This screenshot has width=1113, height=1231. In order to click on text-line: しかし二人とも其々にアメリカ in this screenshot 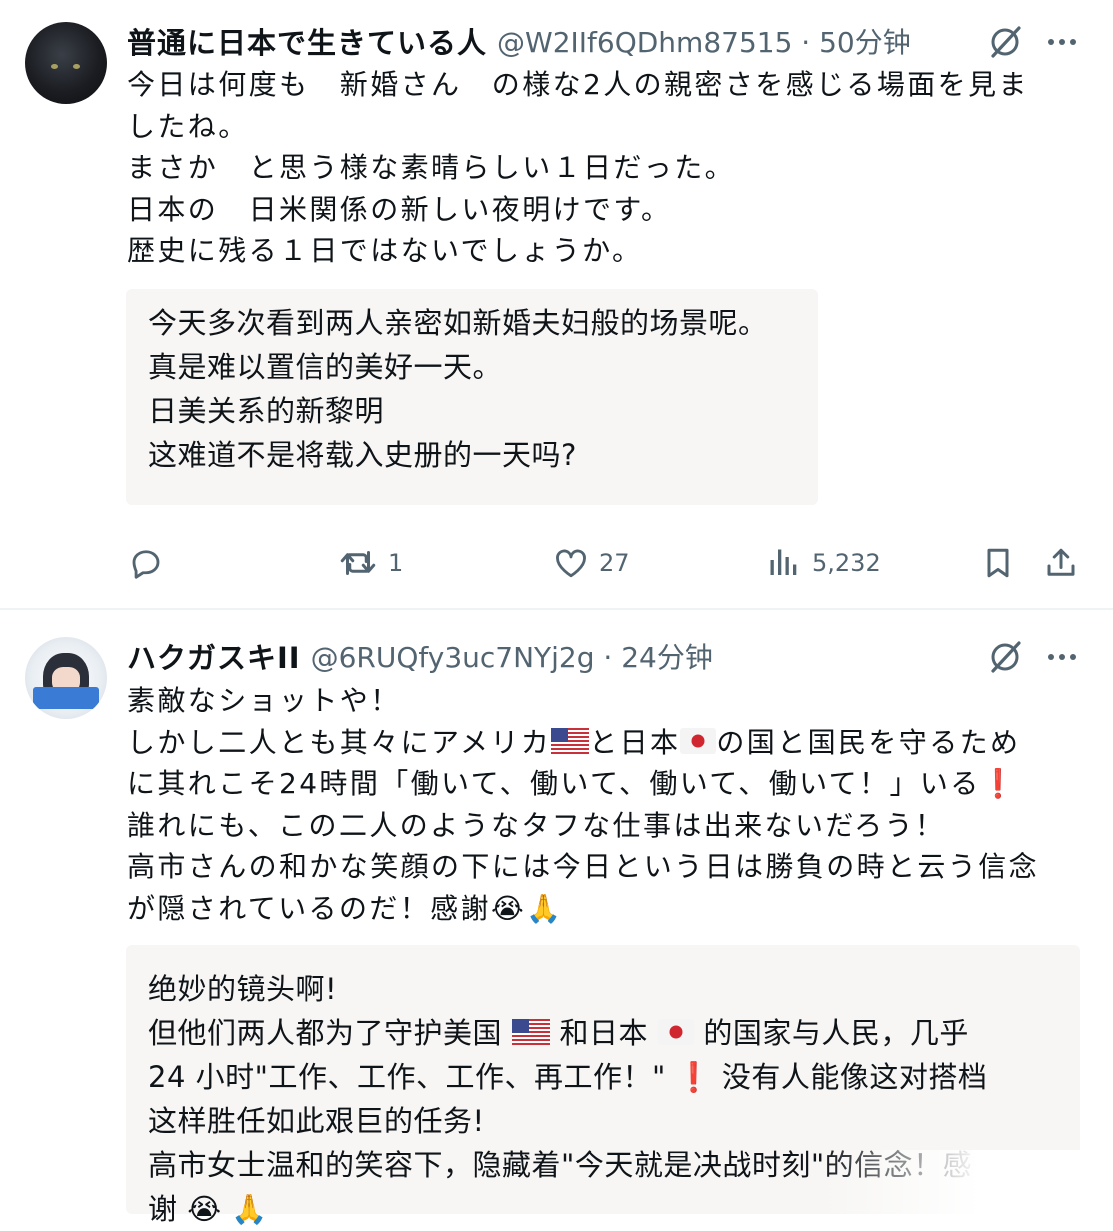, I will do `click(339, 742)`.